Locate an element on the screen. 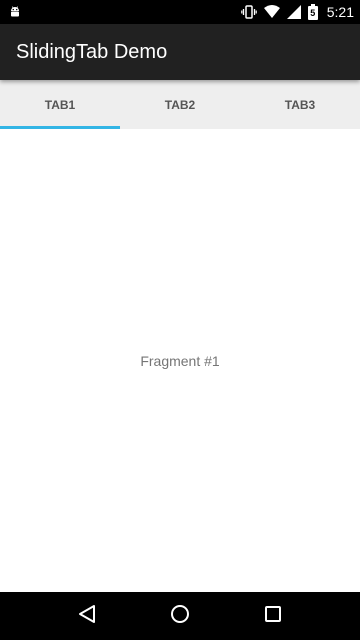 The width and height of the screenshot is (360, 640). recents-icon is located at coordinates (273, 616).